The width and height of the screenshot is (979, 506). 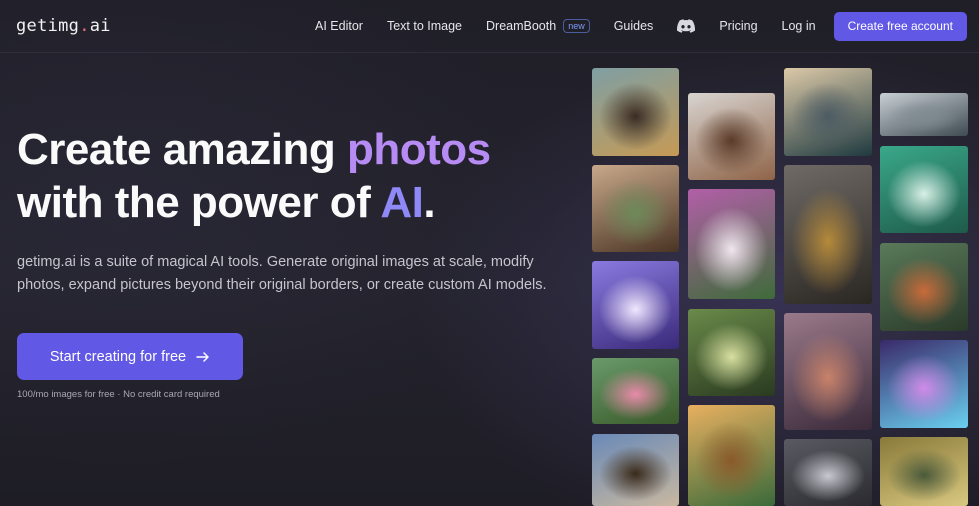 I want to click on gallery-image-cloudscape, so click(x=924, y=114).